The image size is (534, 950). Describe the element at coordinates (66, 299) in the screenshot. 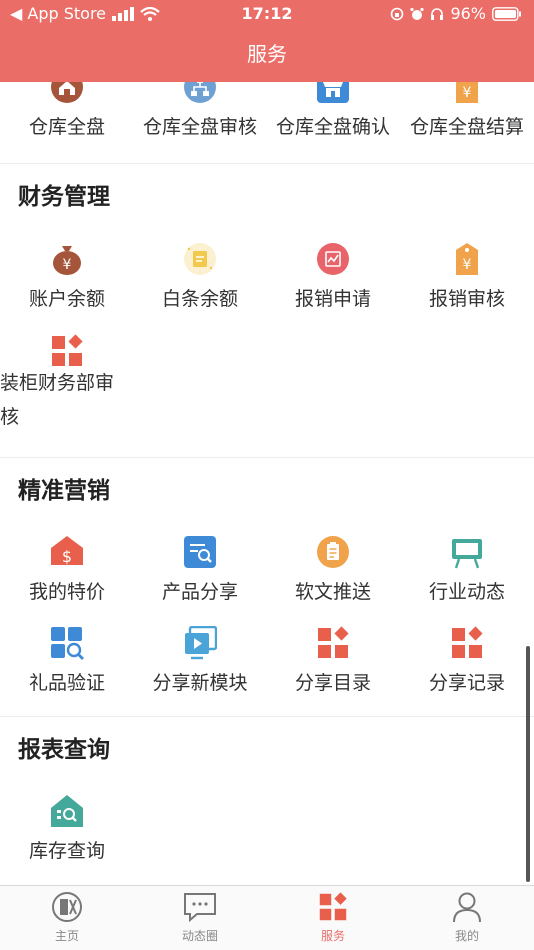

I see `service-label: 账户余额` at that location.